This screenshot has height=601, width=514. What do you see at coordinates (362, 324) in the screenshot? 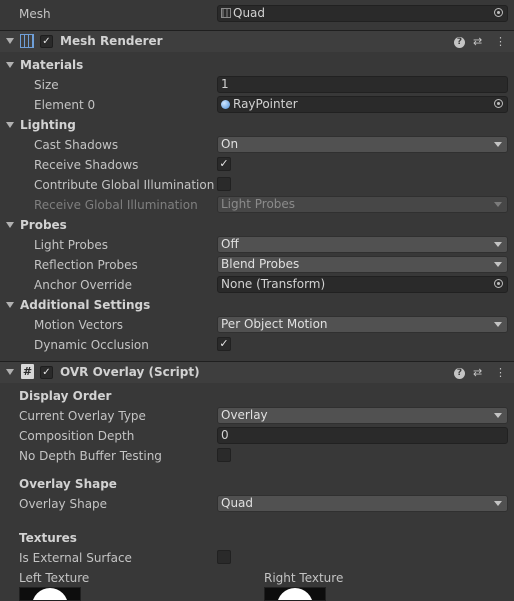
I see `motion-vectors-dropdown: Per Object Motion` at bounding box center [362, 324].